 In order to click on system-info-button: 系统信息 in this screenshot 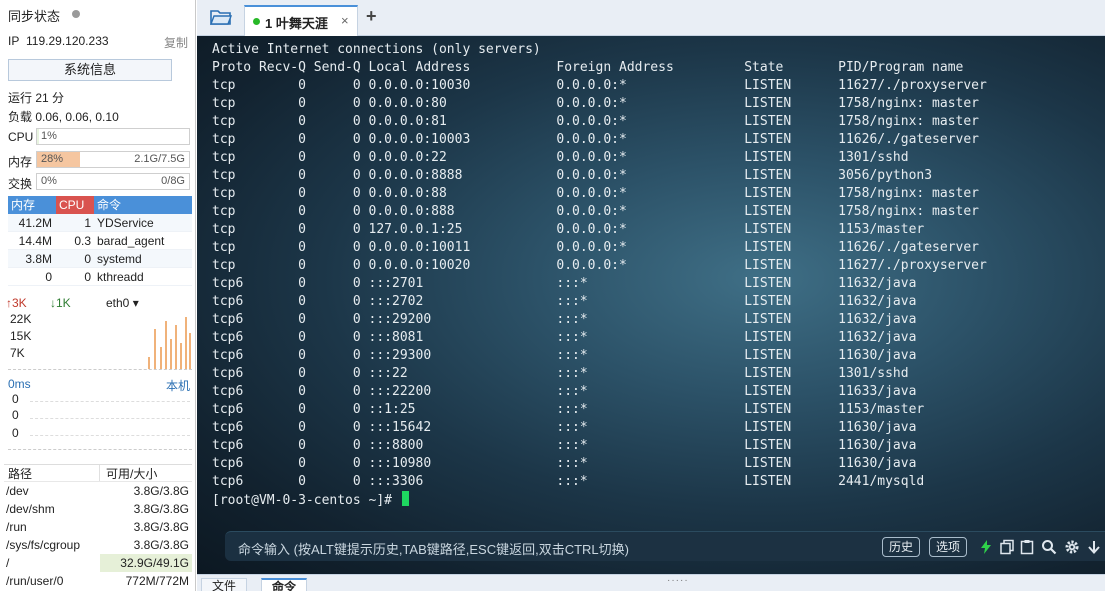, I will do `click(90, 70)`.